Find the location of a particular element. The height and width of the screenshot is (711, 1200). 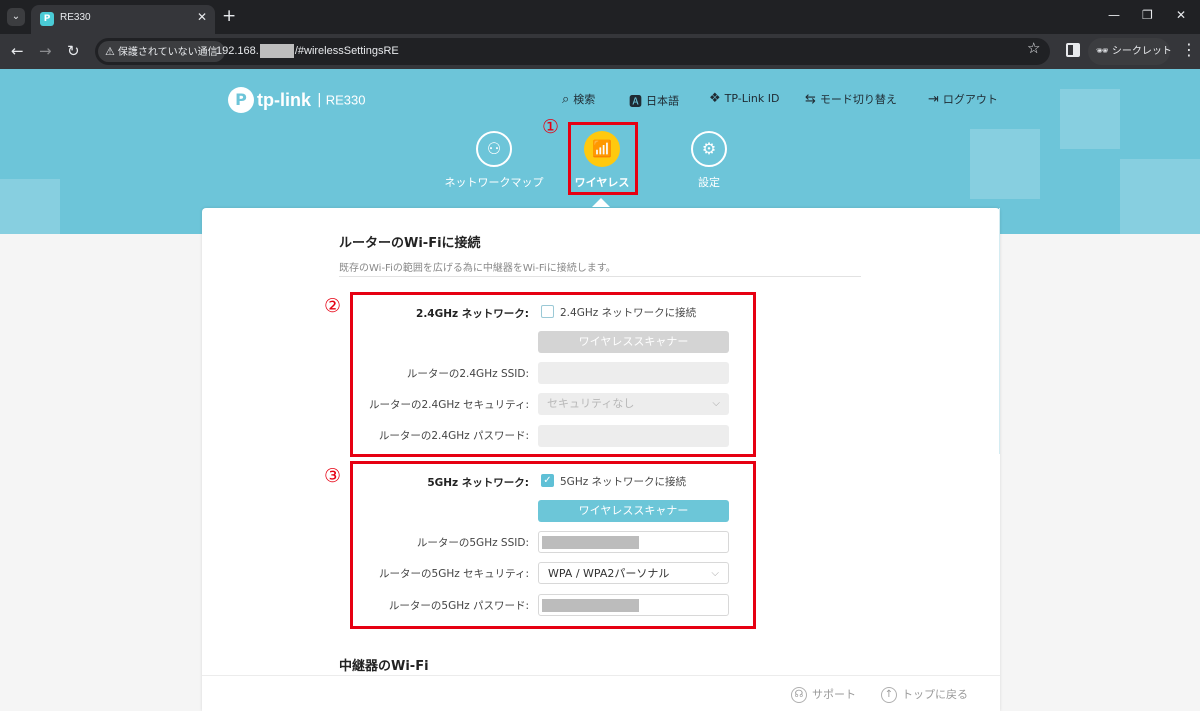

tab-search-button: ⌄ is located at coordinates (16, 17).